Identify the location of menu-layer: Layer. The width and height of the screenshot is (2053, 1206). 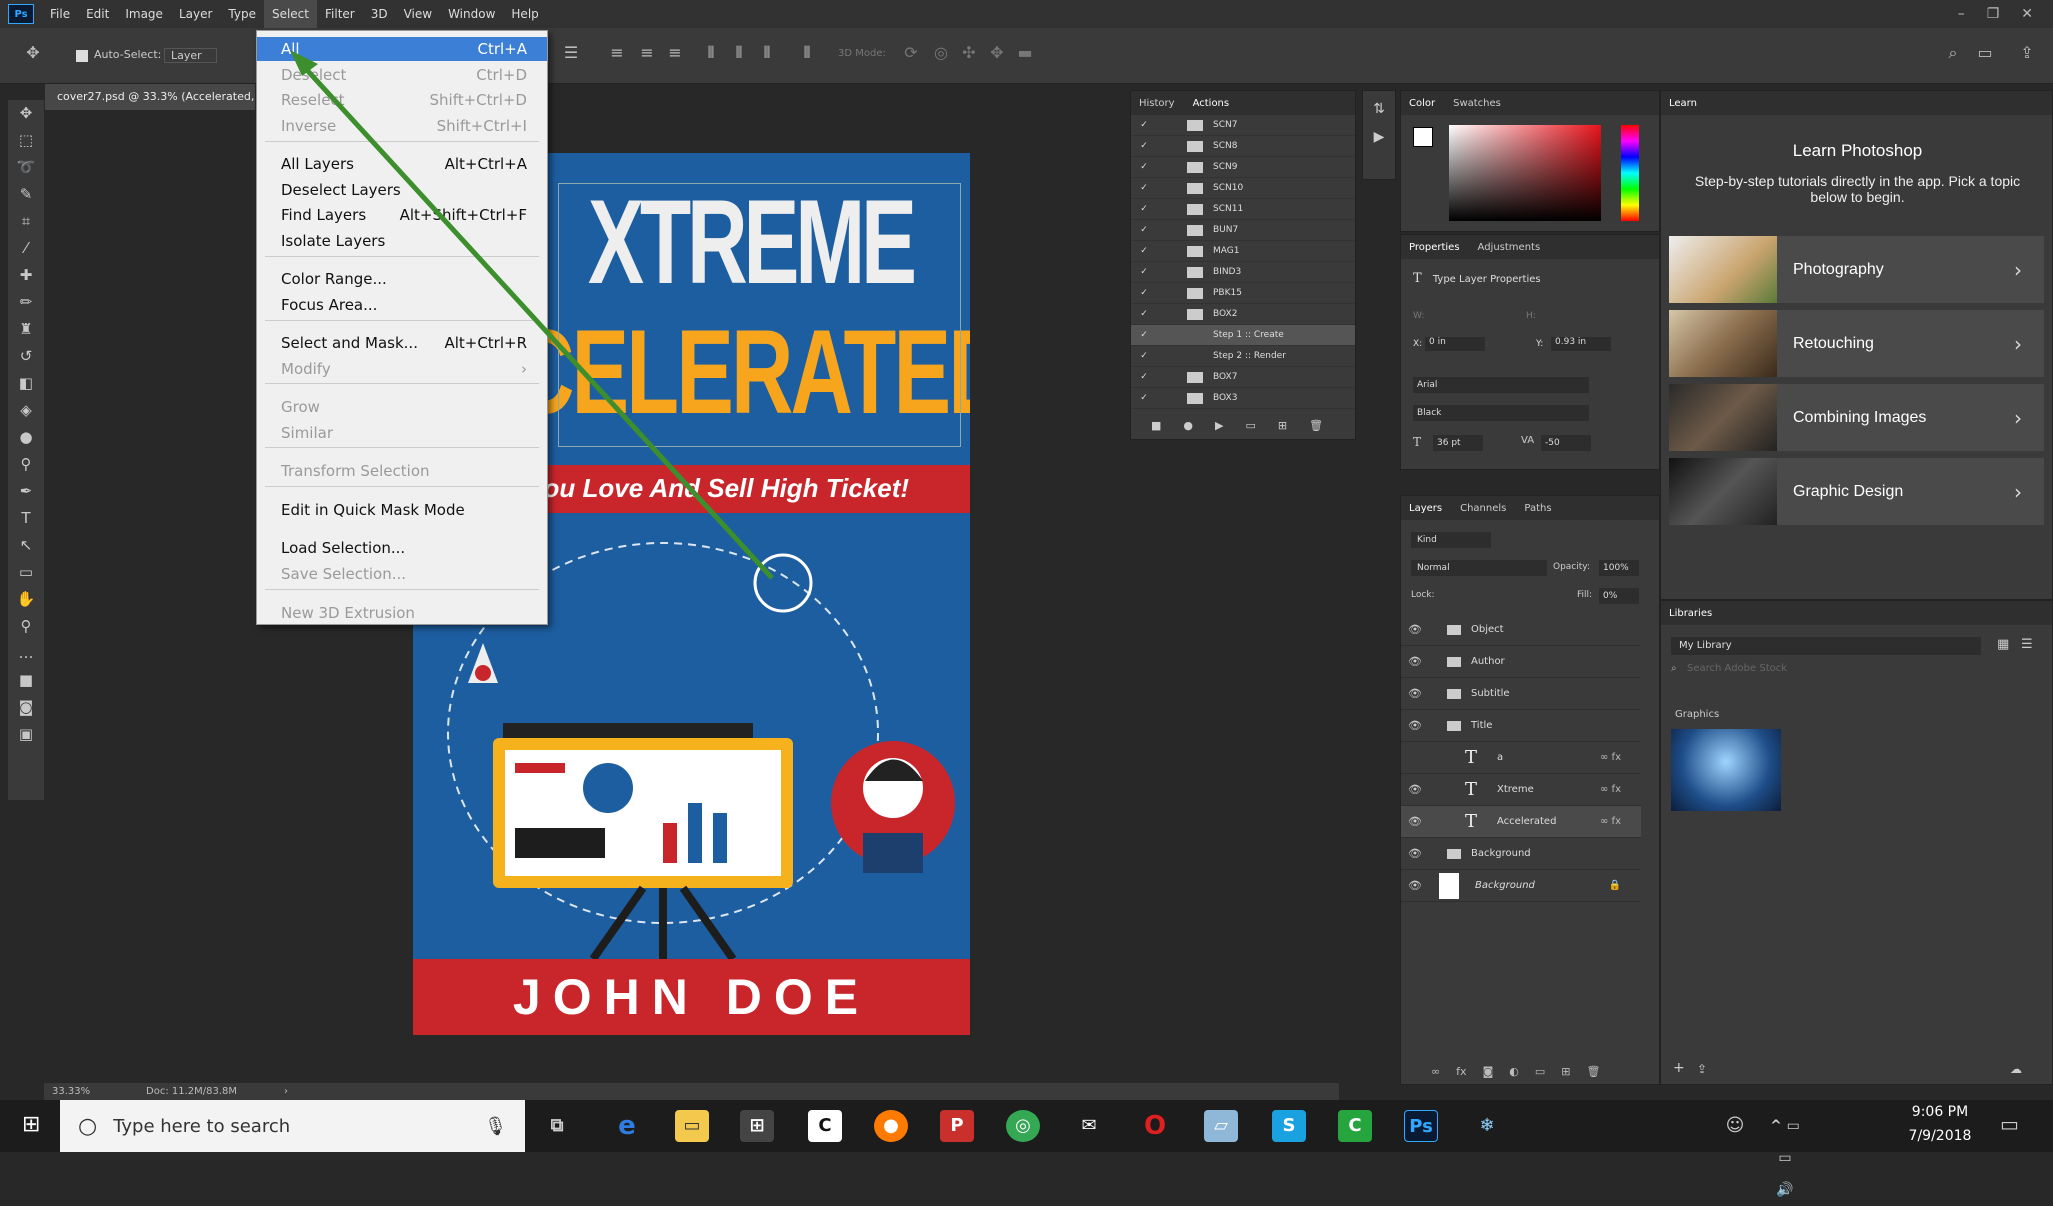
(195, 14).